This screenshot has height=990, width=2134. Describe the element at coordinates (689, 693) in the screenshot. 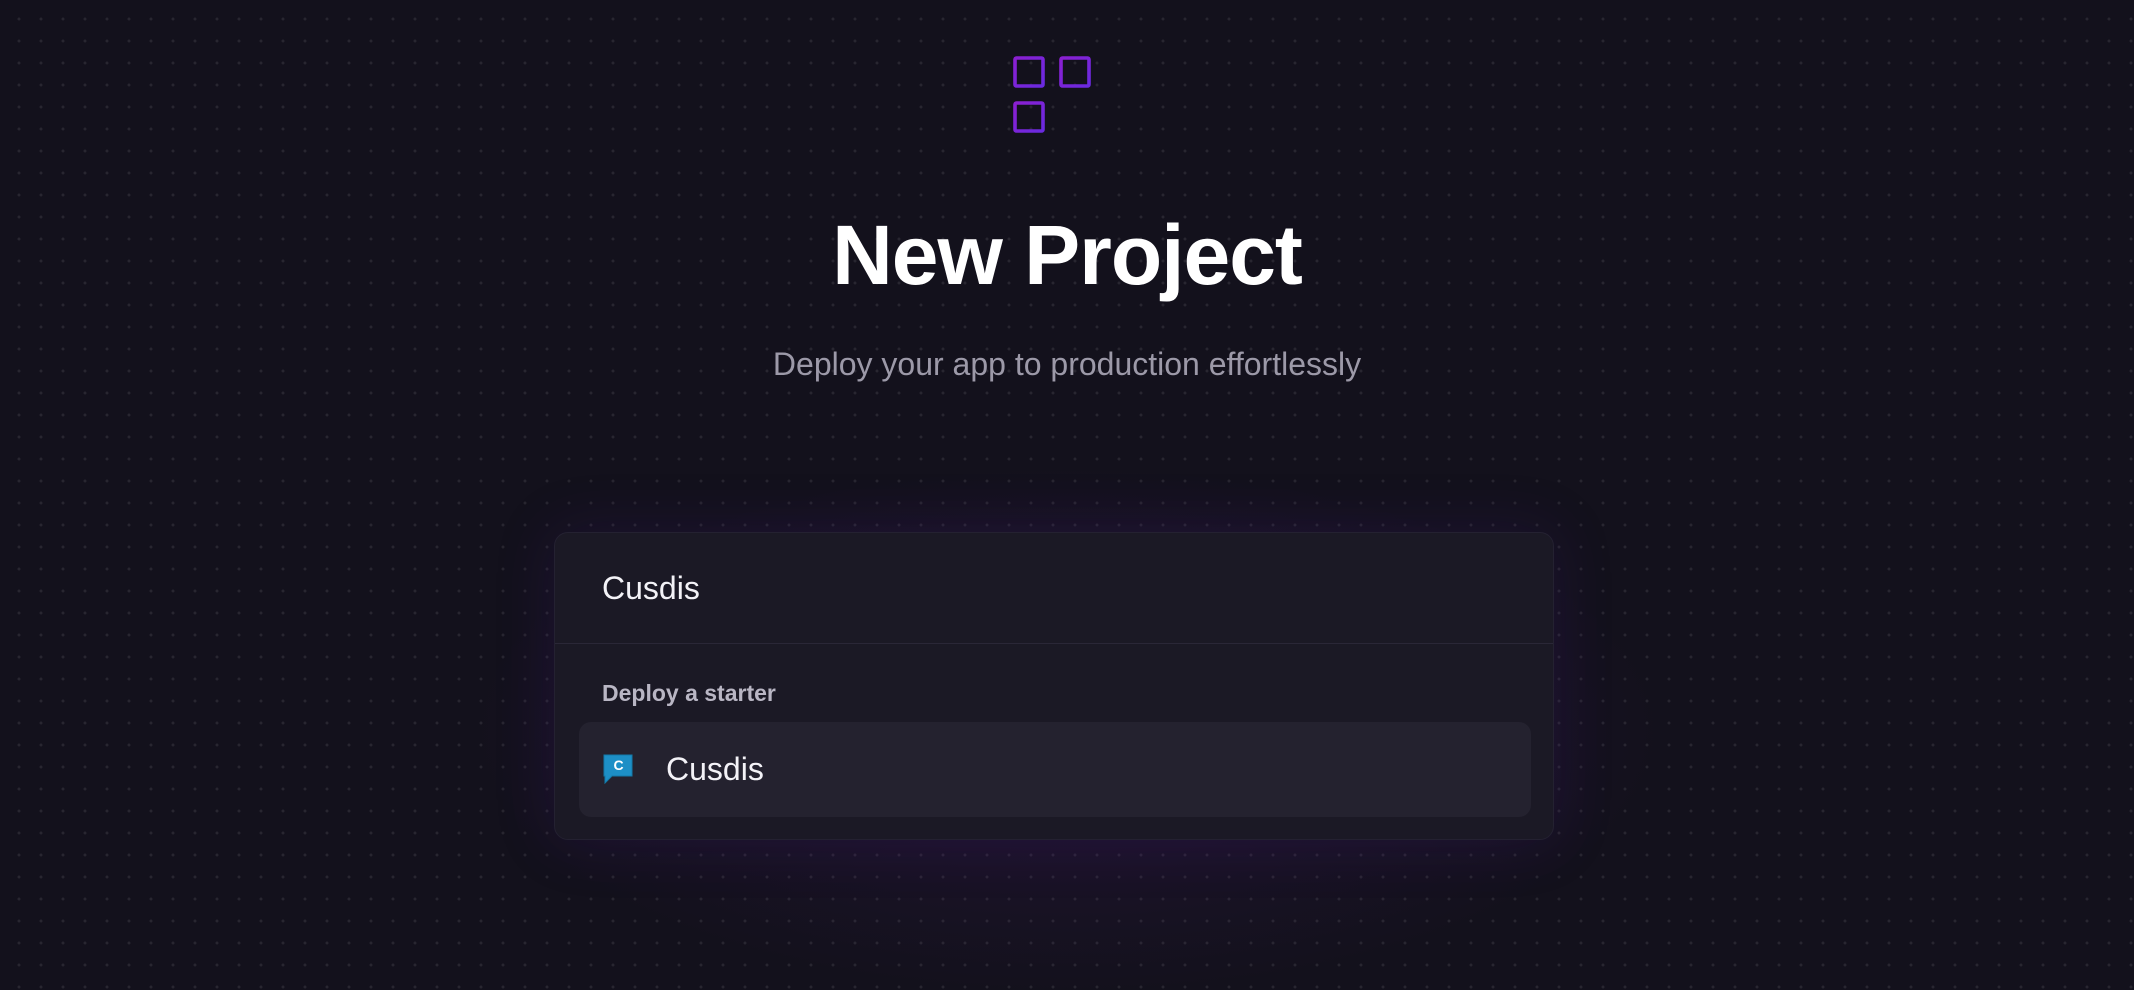

I see `section-label-deploy-starter: Deploy a starter` at that location.